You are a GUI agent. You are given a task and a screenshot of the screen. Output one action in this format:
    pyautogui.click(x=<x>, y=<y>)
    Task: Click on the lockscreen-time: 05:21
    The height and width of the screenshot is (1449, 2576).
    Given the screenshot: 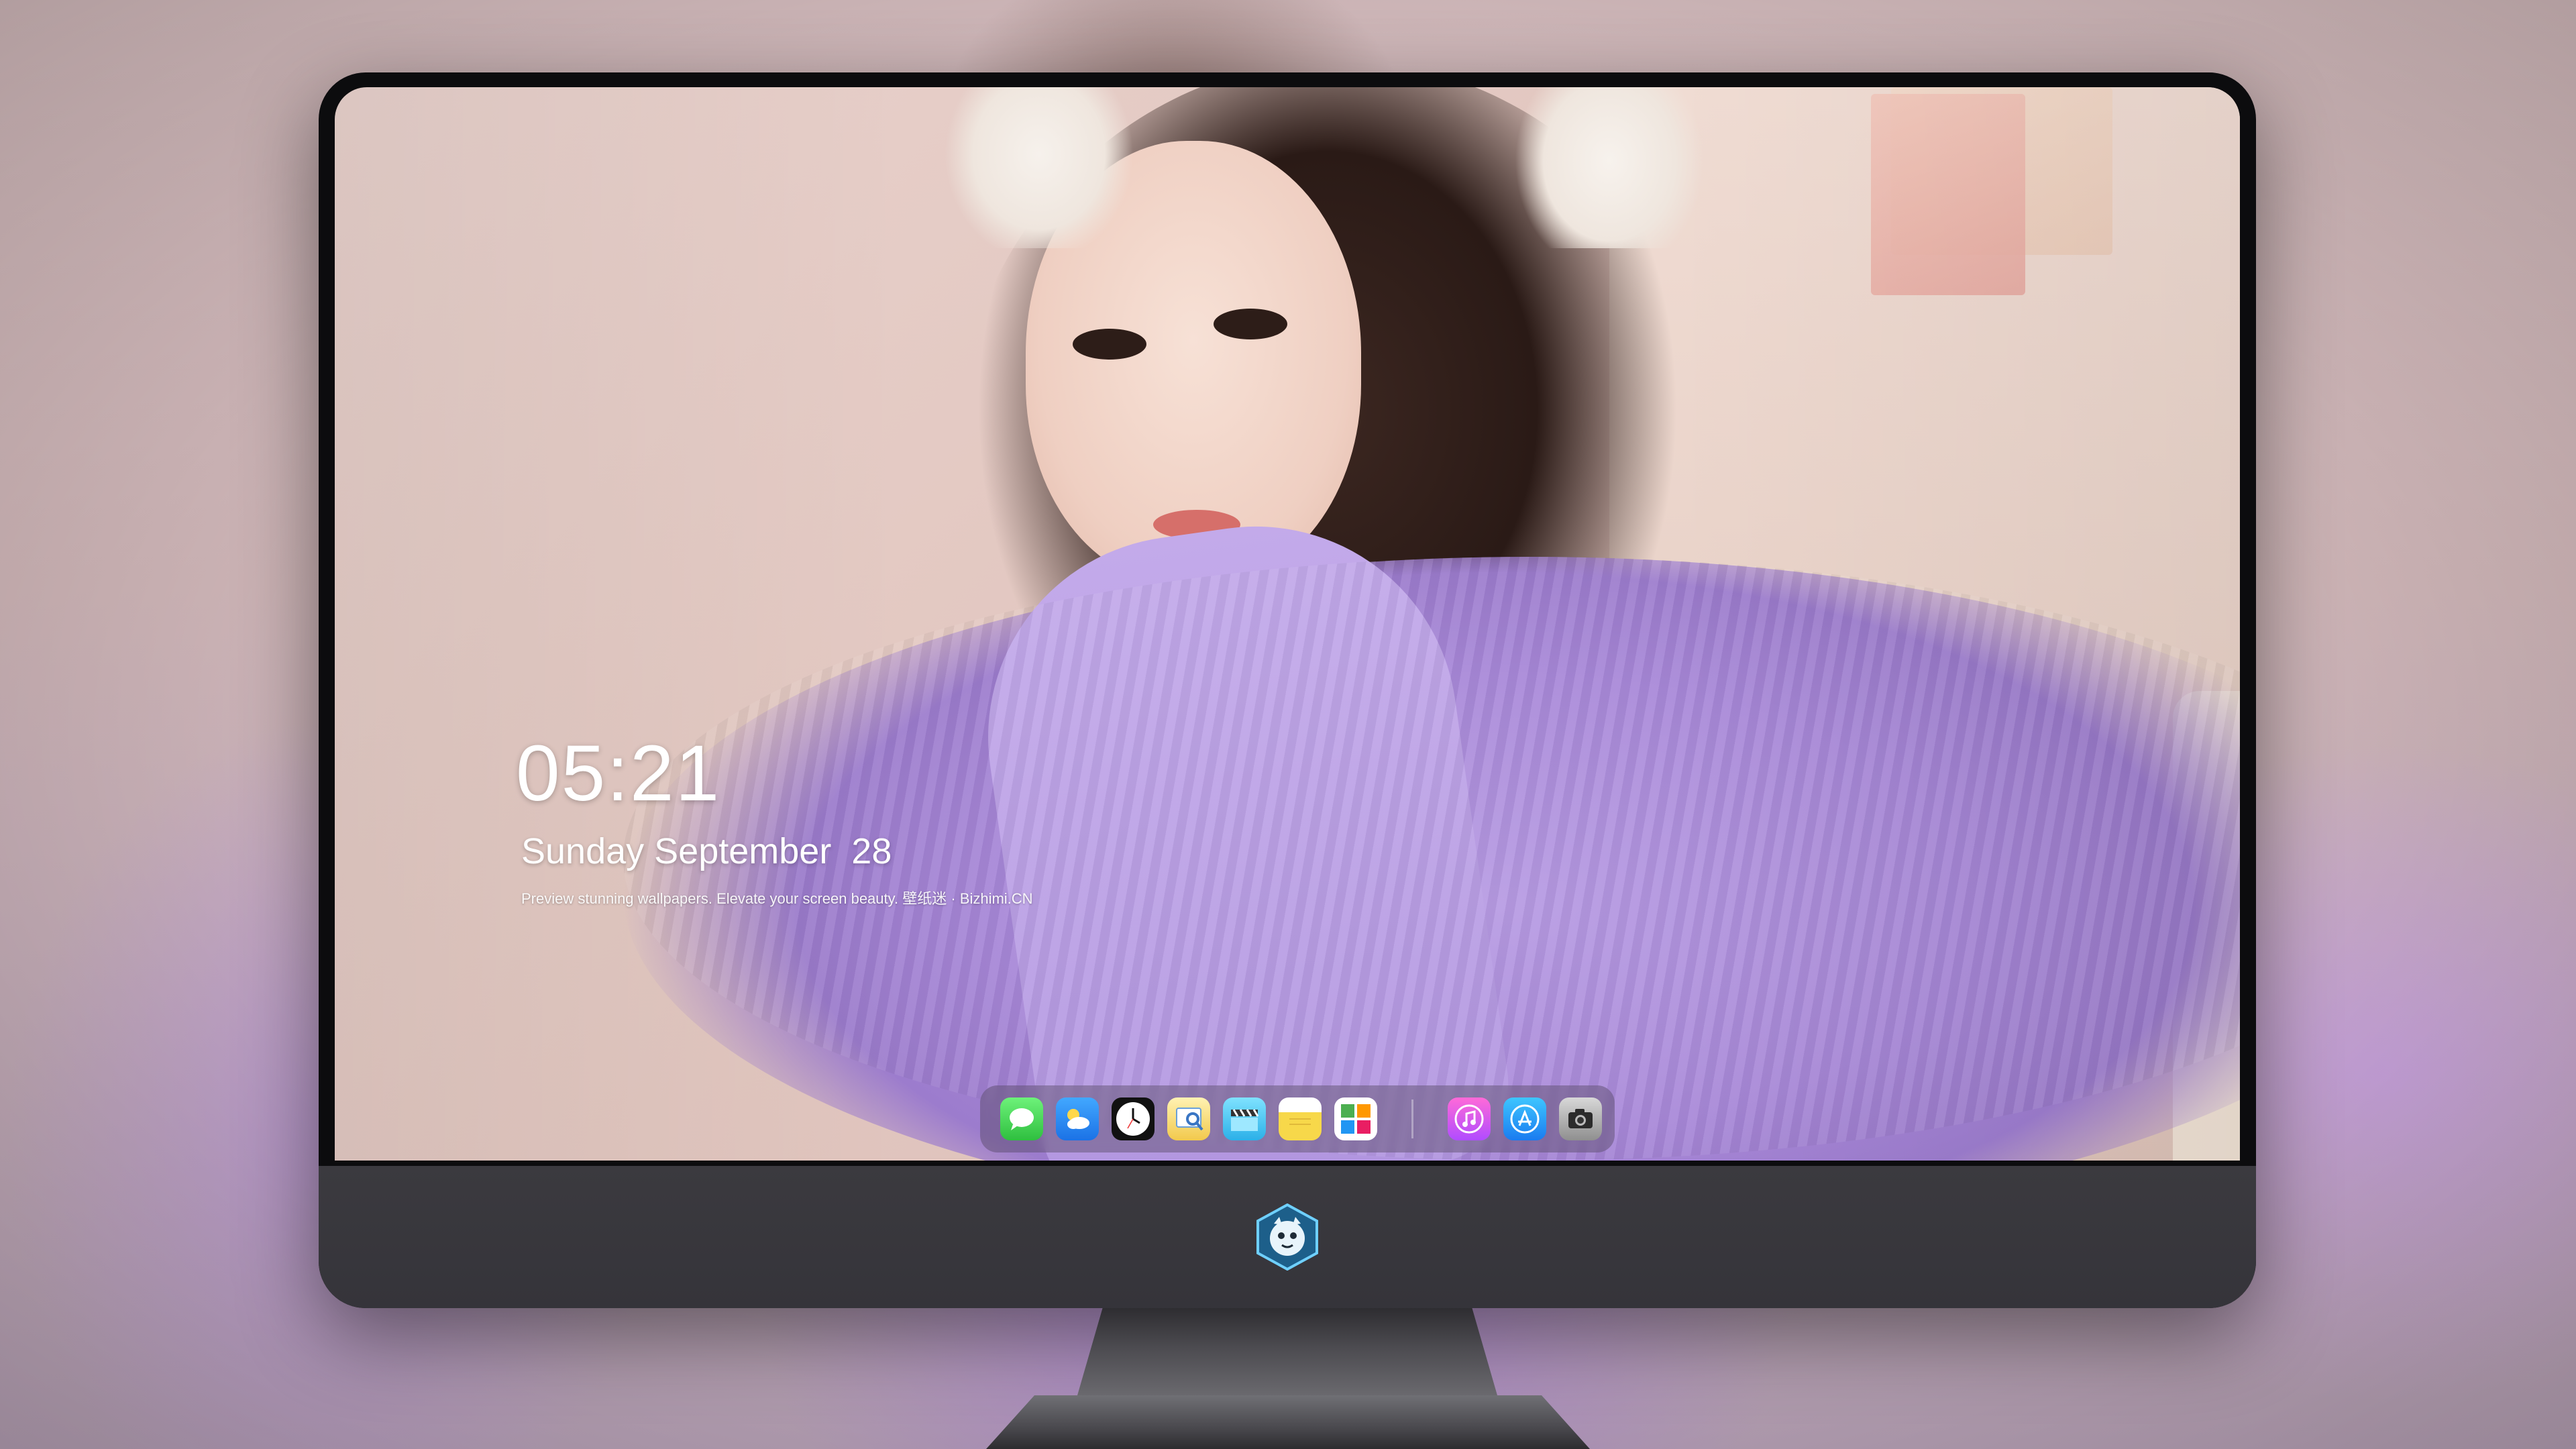 What is the action you would take?
    pyautogui.click(x=618, y=773)
    